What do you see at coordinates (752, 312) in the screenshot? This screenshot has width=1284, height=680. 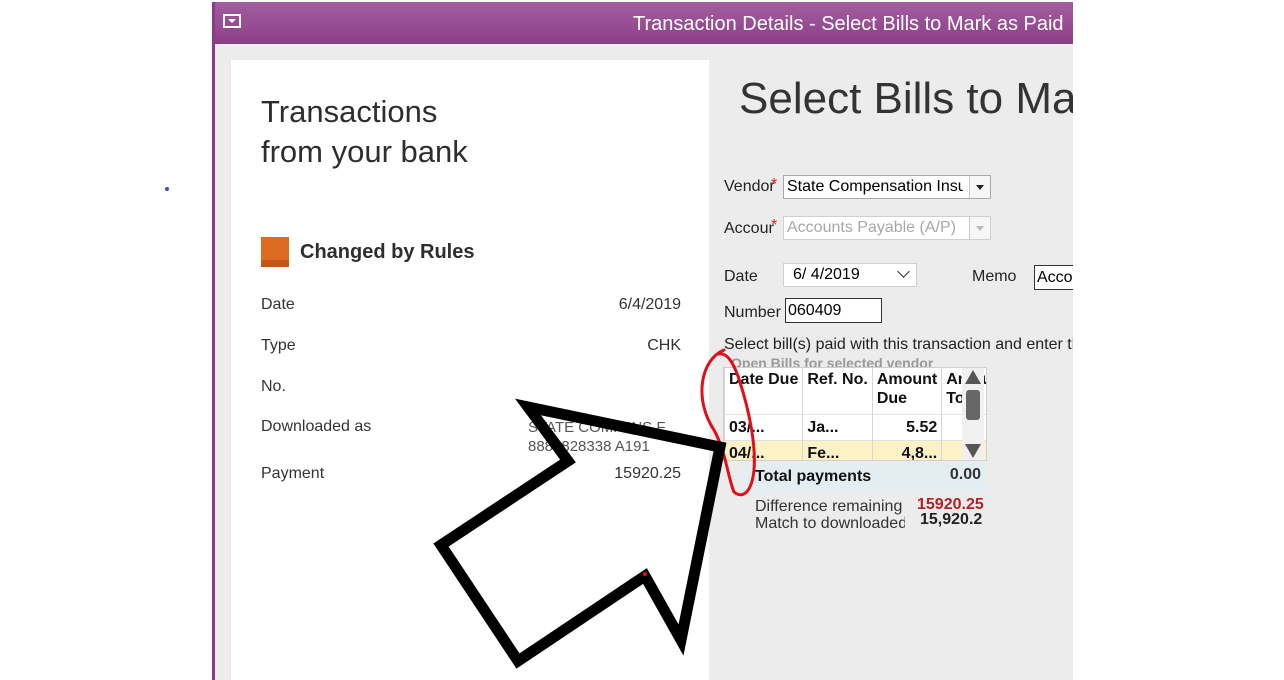 I see `number-label: Number` at bounding box center [752, 312].